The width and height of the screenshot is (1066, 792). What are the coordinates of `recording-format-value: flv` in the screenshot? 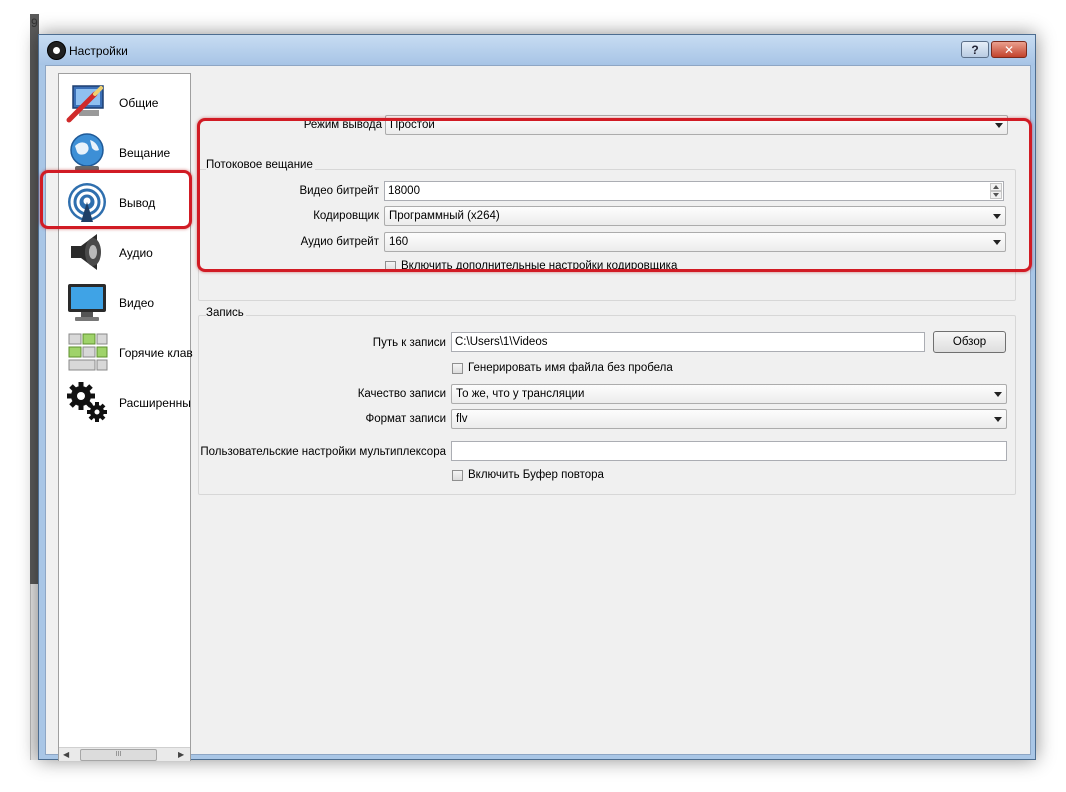 It's located at (462, 419).